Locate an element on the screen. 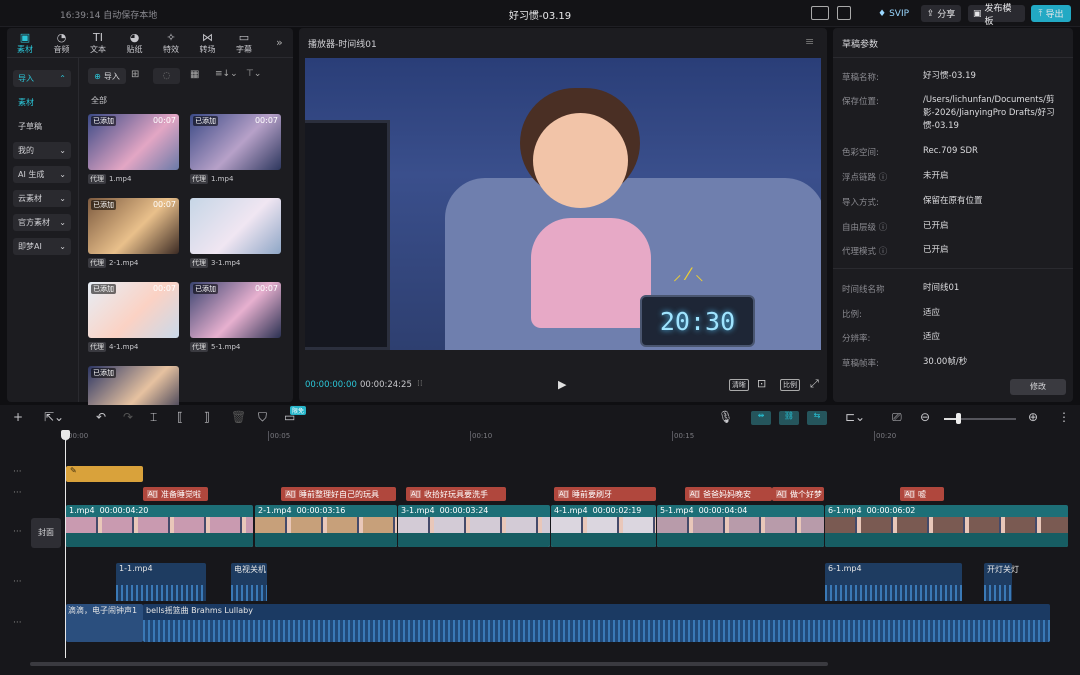  video-clip: 1.mp4 00:00:04:20 is located at coordinates (159, 526).